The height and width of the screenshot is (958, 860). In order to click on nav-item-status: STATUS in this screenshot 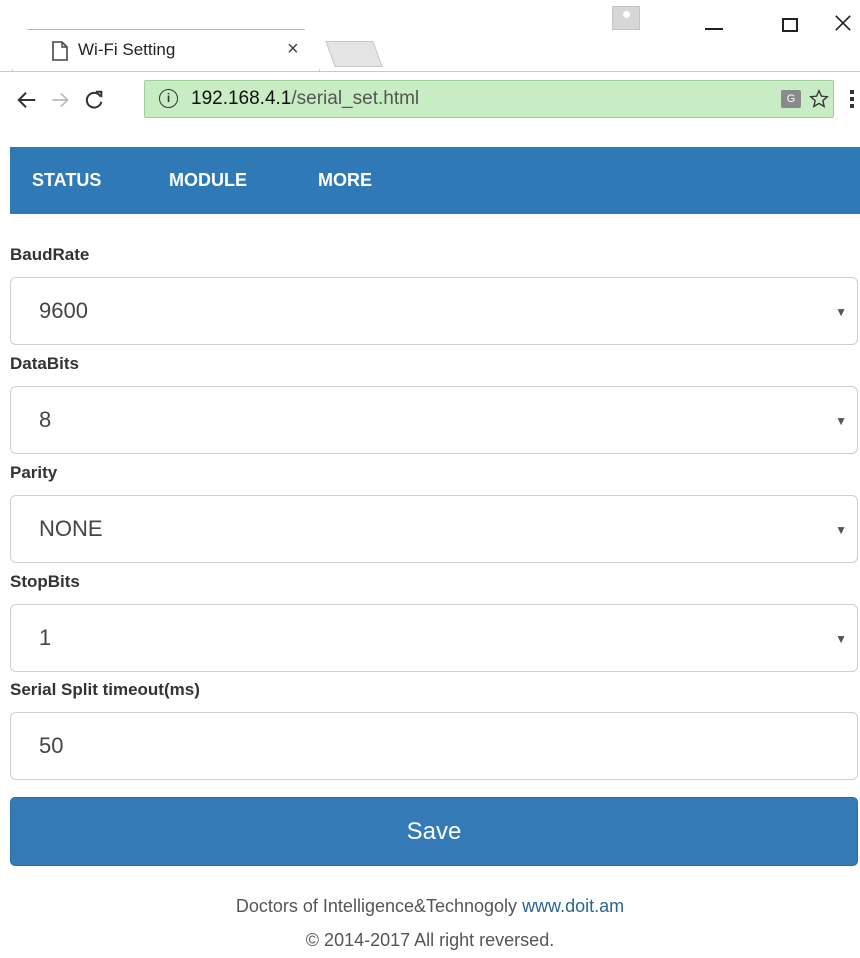, I will do `click(66, 180)`.